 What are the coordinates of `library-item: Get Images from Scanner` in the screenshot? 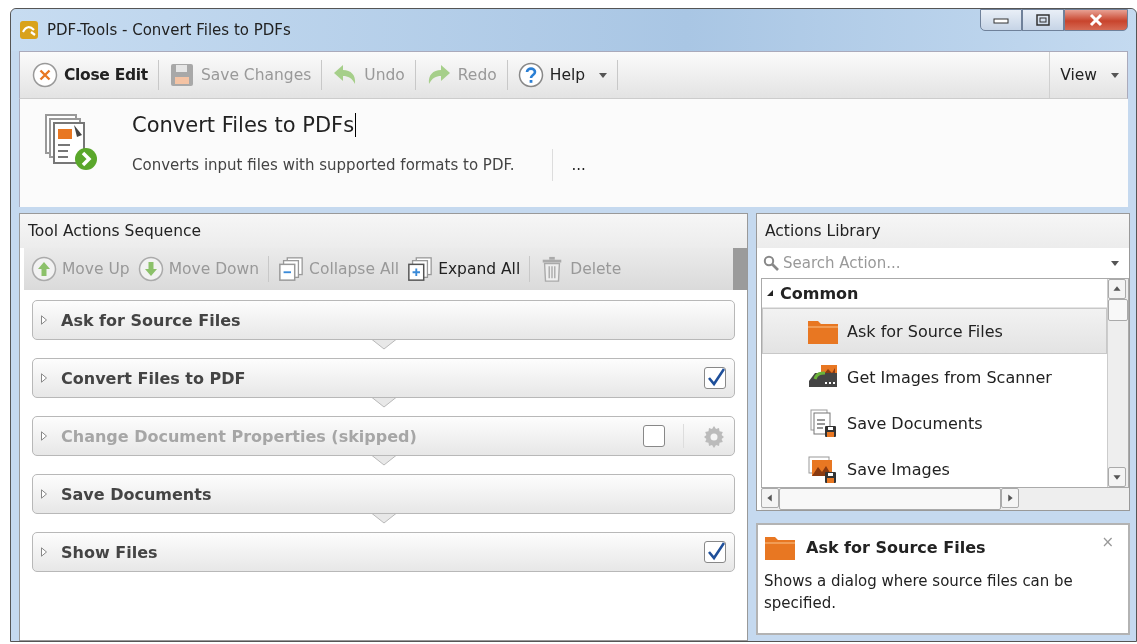 It's located at (934, 377).